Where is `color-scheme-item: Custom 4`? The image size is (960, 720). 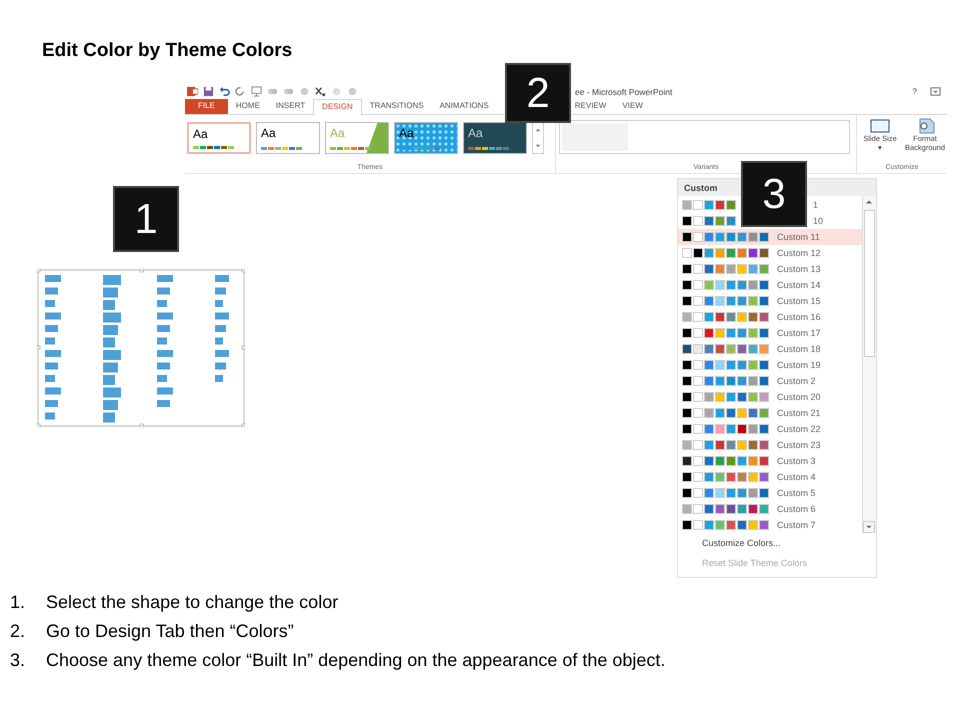
color-scheme-item: Custom 4 is located at coordinates (770, 477).